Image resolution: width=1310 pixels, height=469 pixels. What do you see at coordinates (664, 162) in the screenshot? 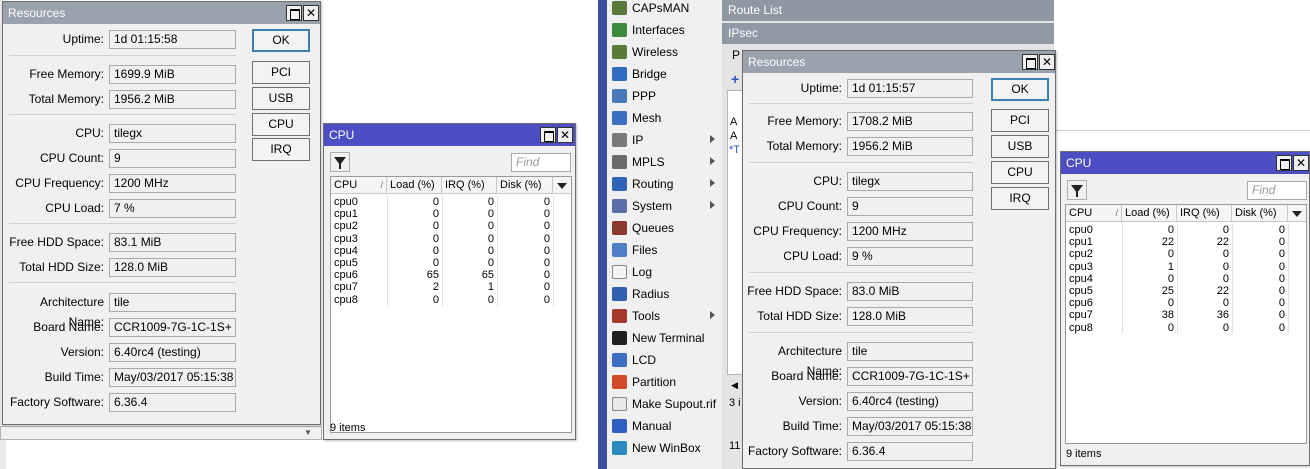
I see `sidebar-item-mpls: MPLS` at bounding box center [664, 162].